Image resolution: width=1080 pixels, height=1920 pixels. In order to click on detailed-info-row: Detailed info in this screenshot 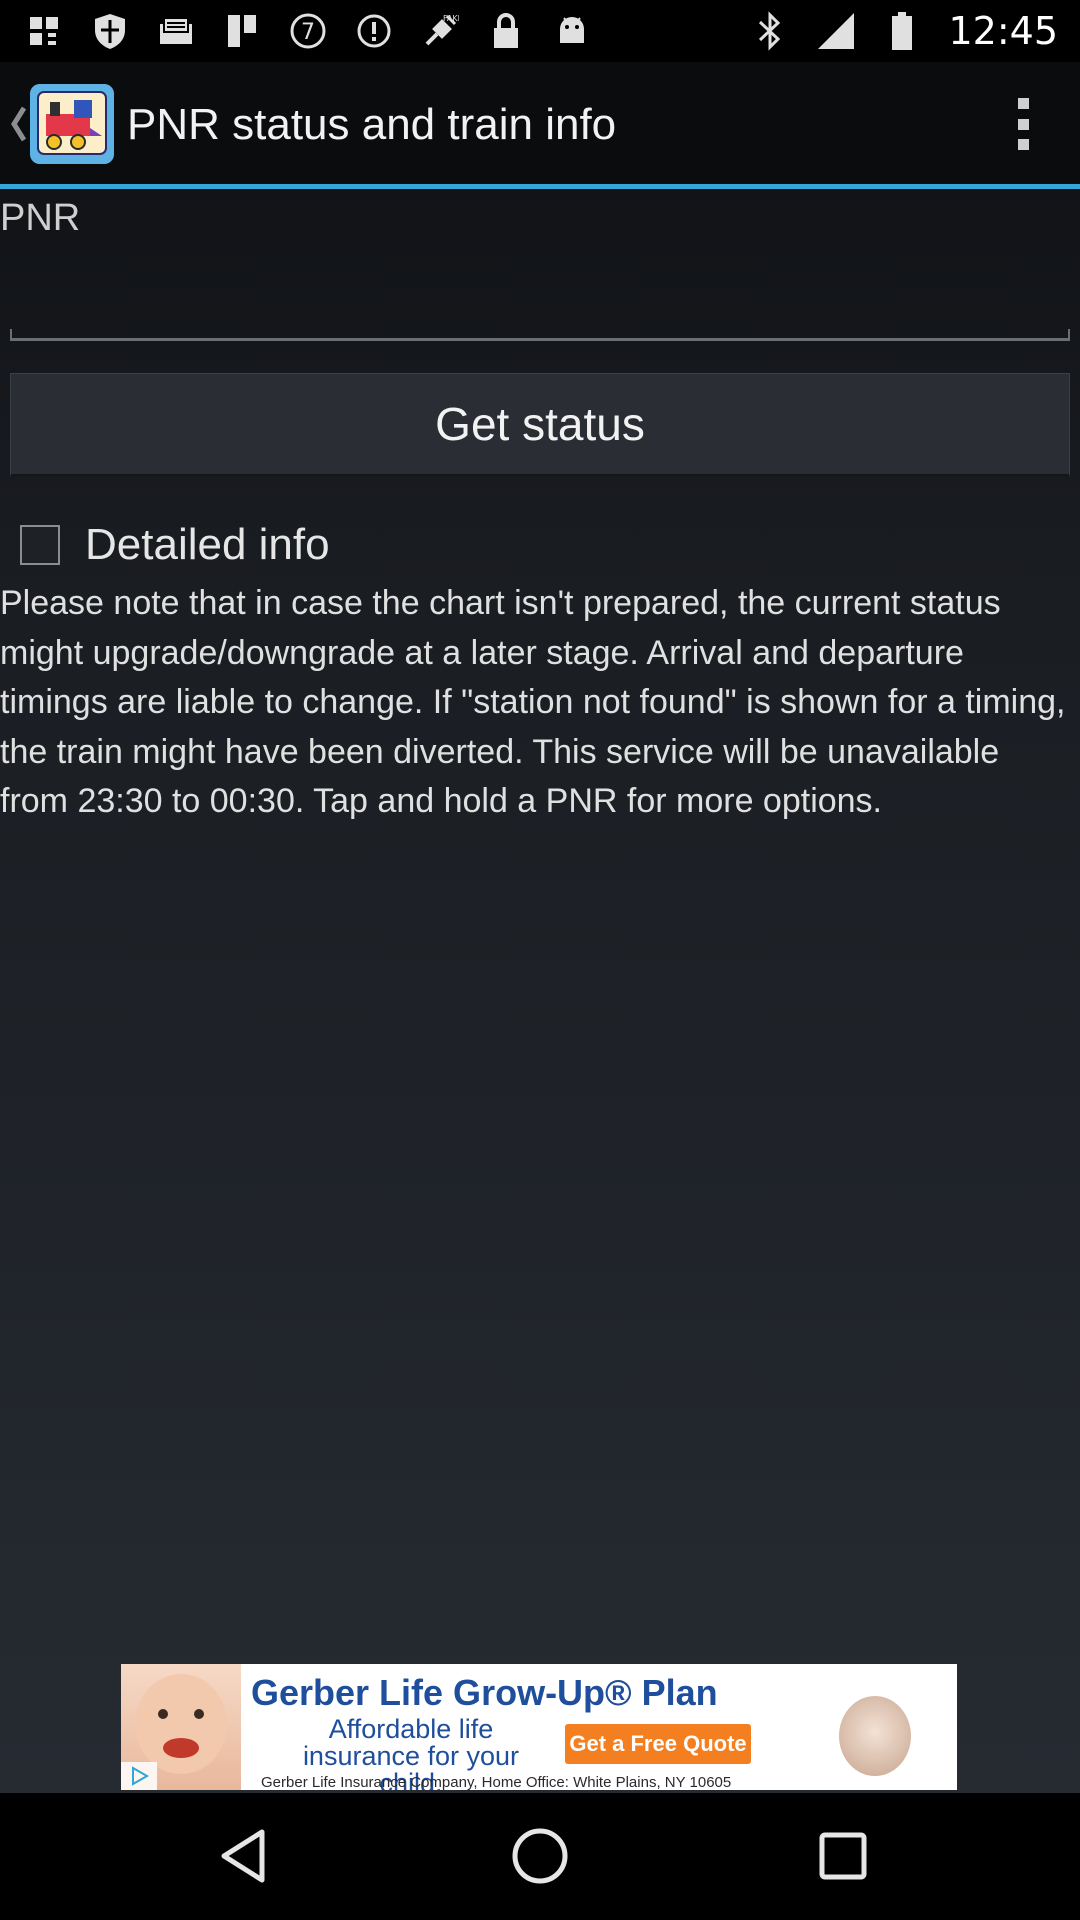, I will do `click(175, 545)`.